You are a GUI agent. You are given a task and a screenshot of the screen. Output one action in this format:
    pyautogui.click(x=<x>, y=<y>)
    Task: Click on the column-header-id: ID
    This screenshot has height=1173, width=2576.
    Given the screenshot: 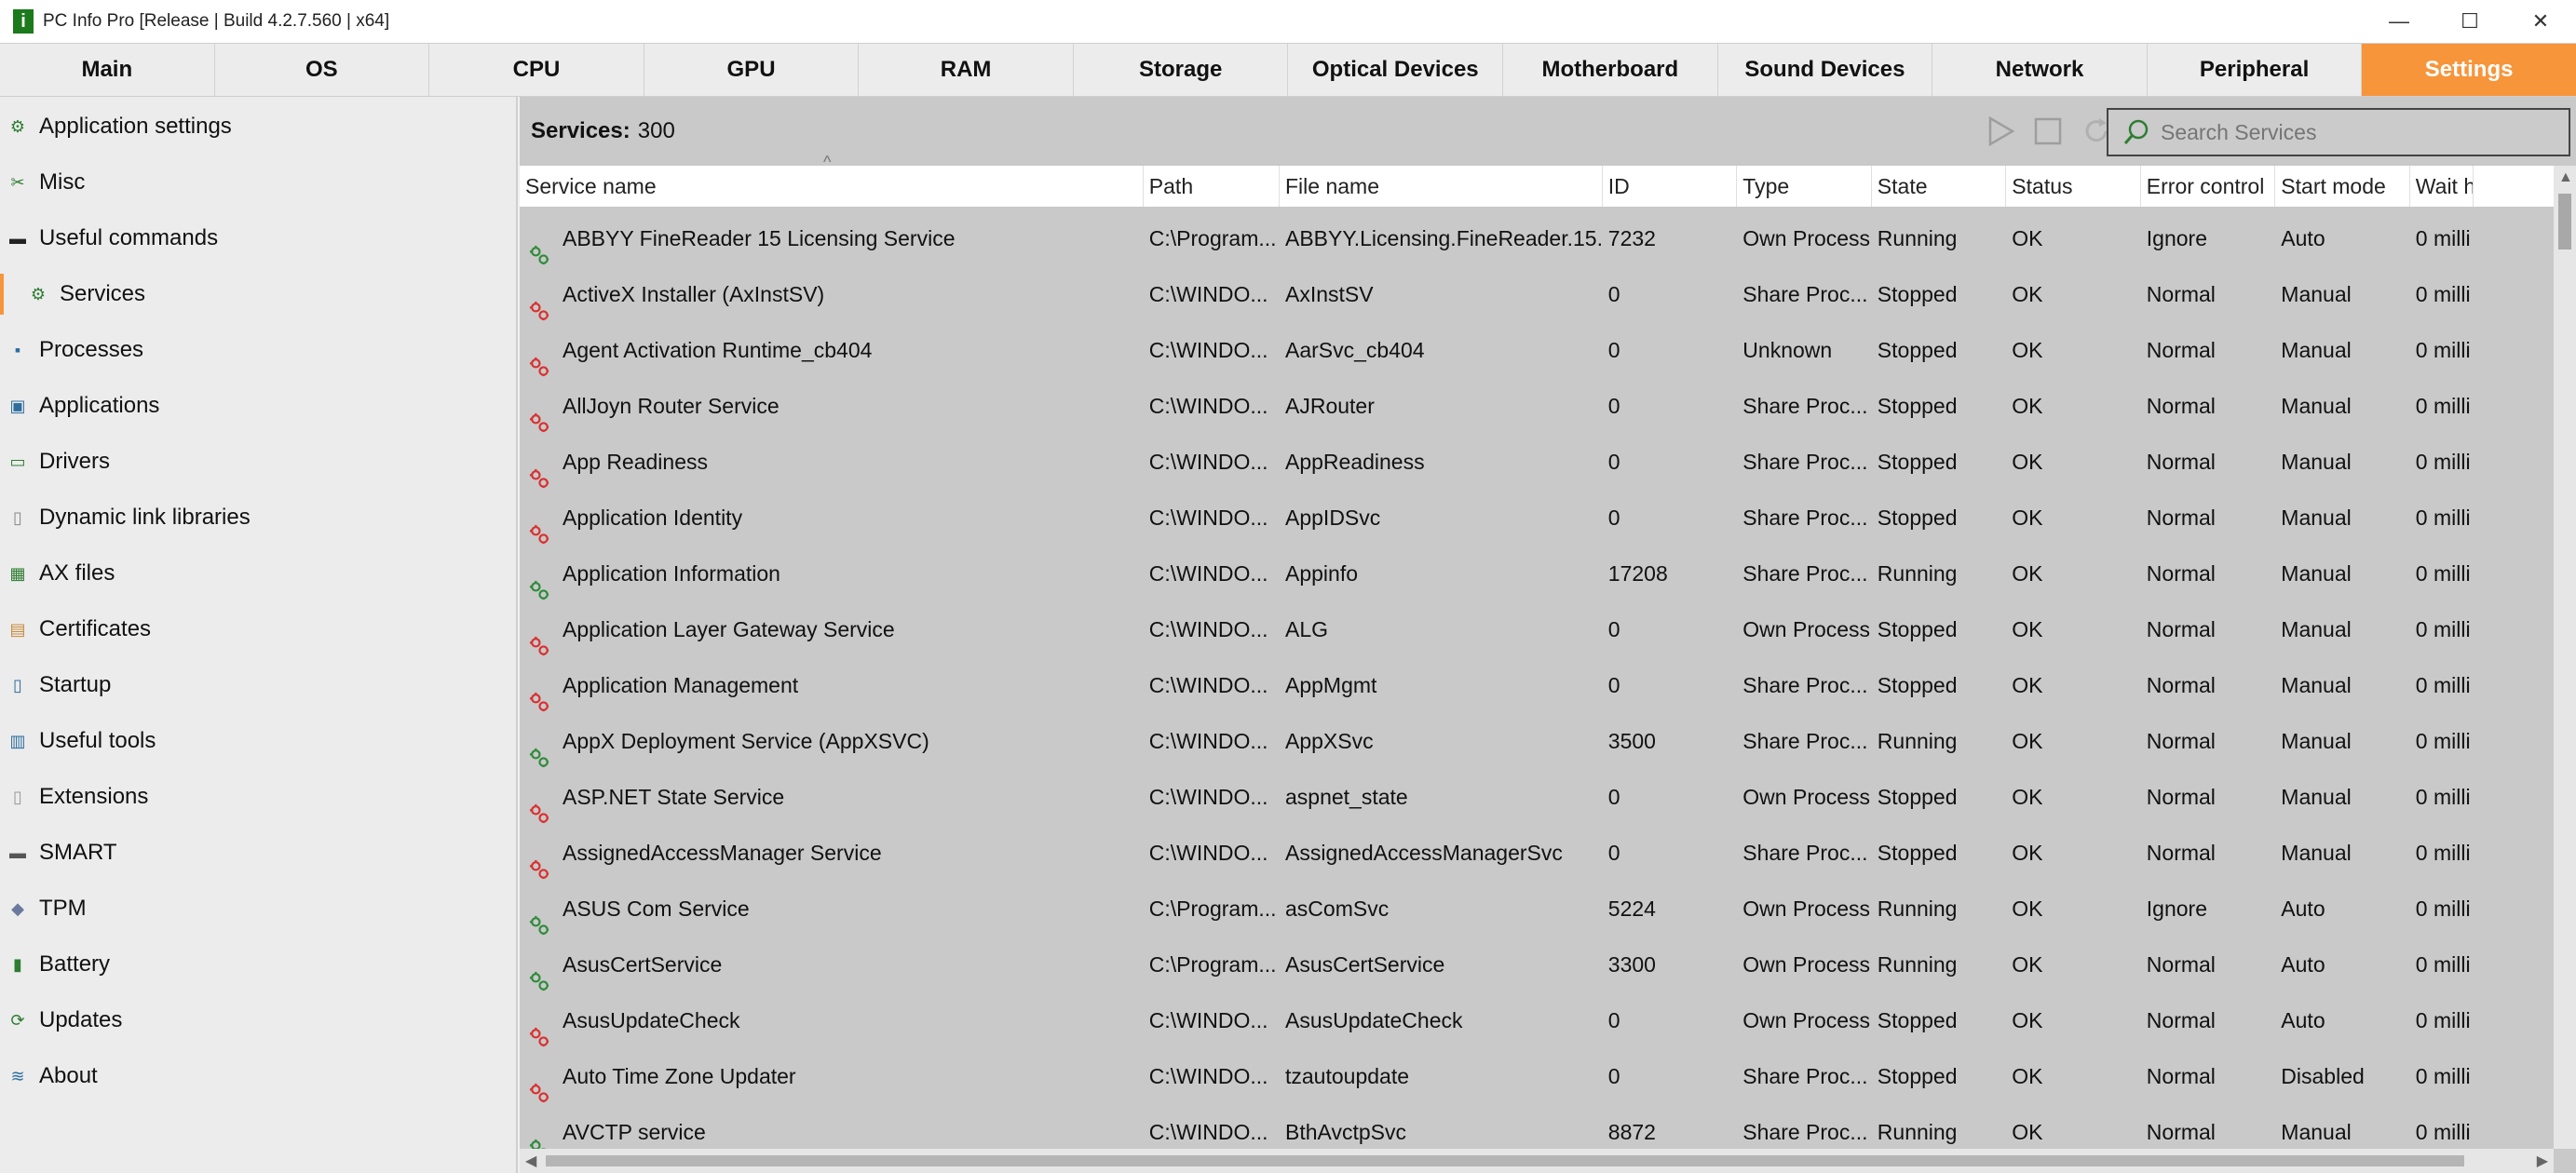 What is the action you would take?
    pyautogui.click(x=1670, y=186)
    